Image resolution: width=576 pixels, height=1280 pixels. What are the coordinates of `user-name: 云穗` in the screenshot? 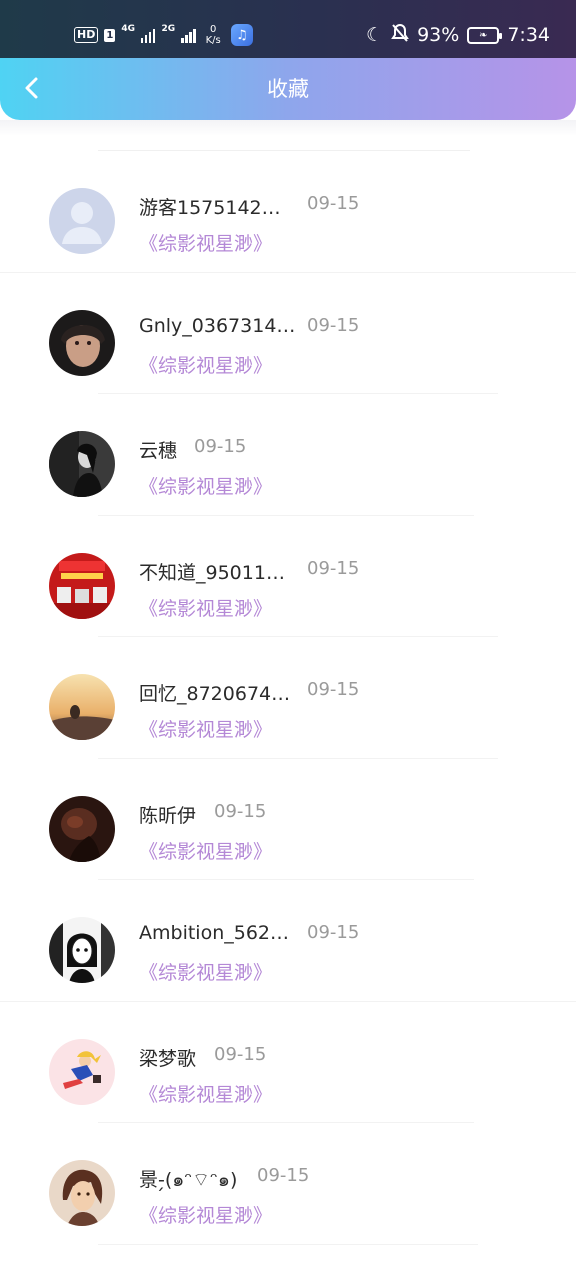 It's located at (158, 451).